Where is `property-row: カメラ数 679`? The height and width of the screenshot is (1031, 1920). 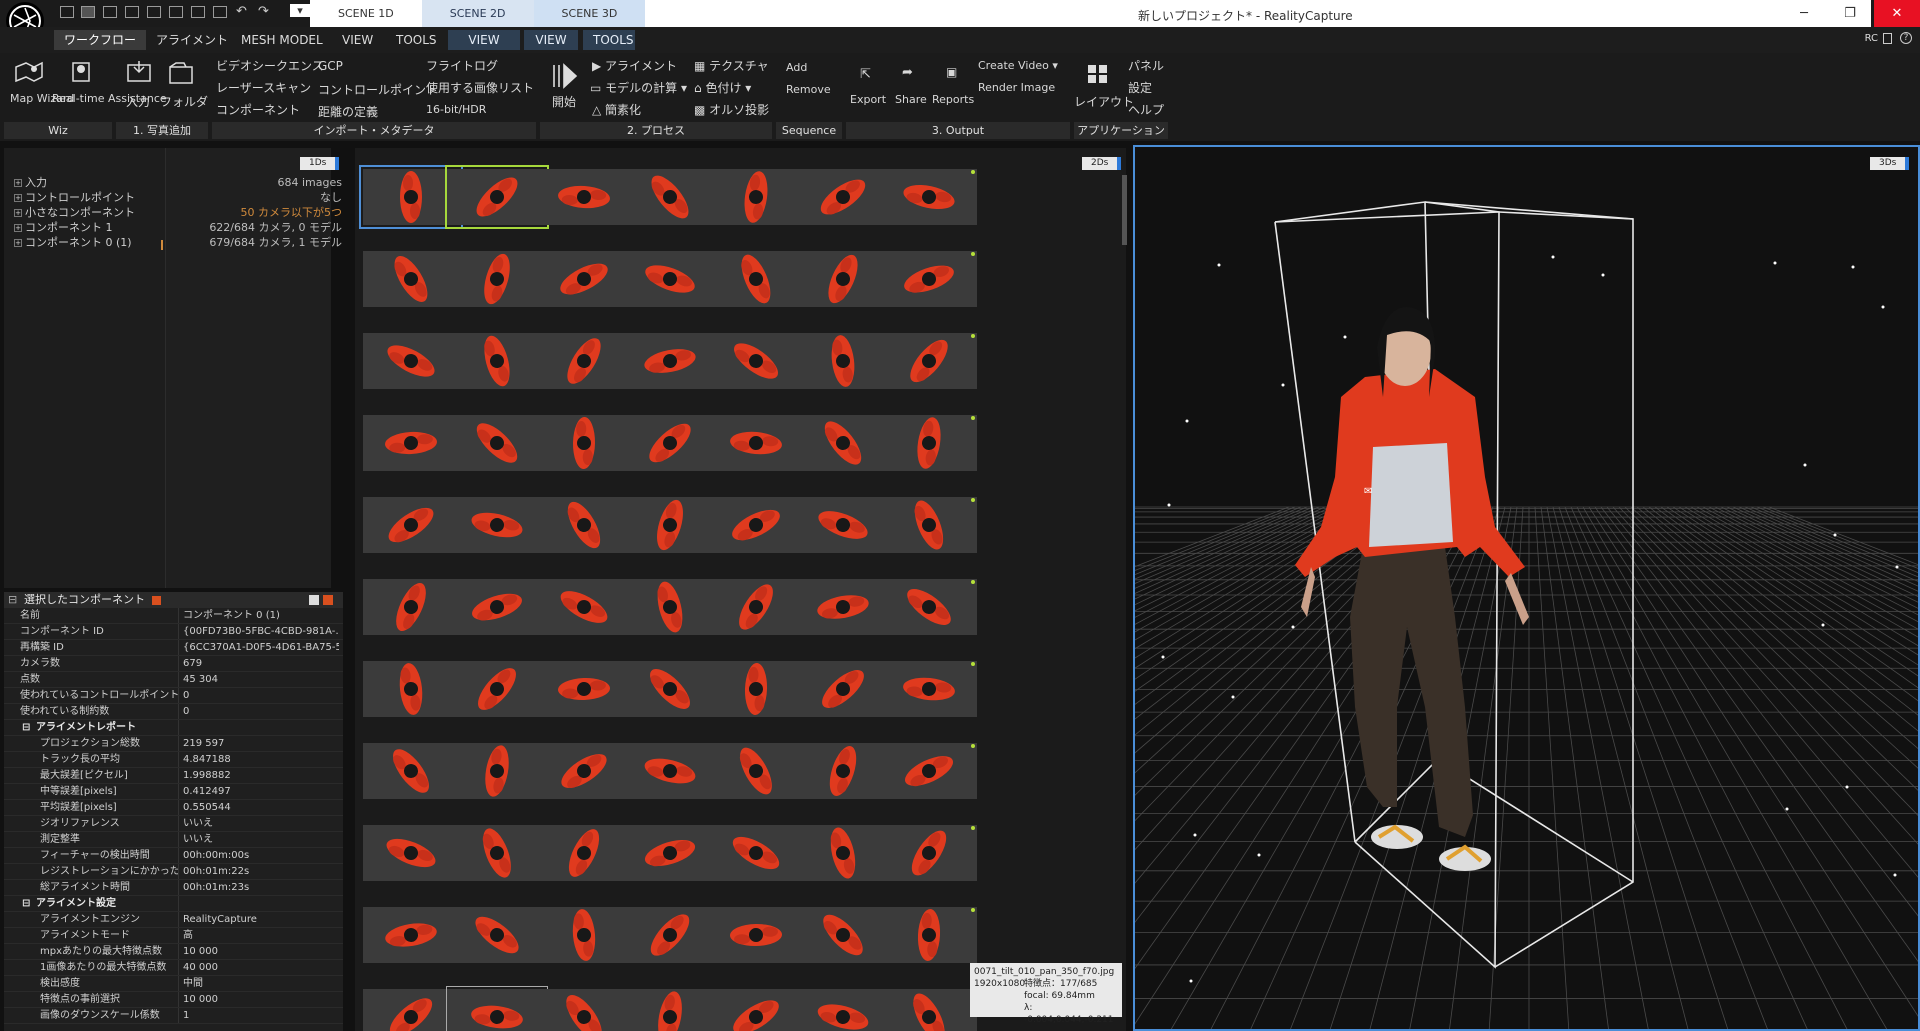
property-row: カメラ数 679 is located at coordinates (173, 664).